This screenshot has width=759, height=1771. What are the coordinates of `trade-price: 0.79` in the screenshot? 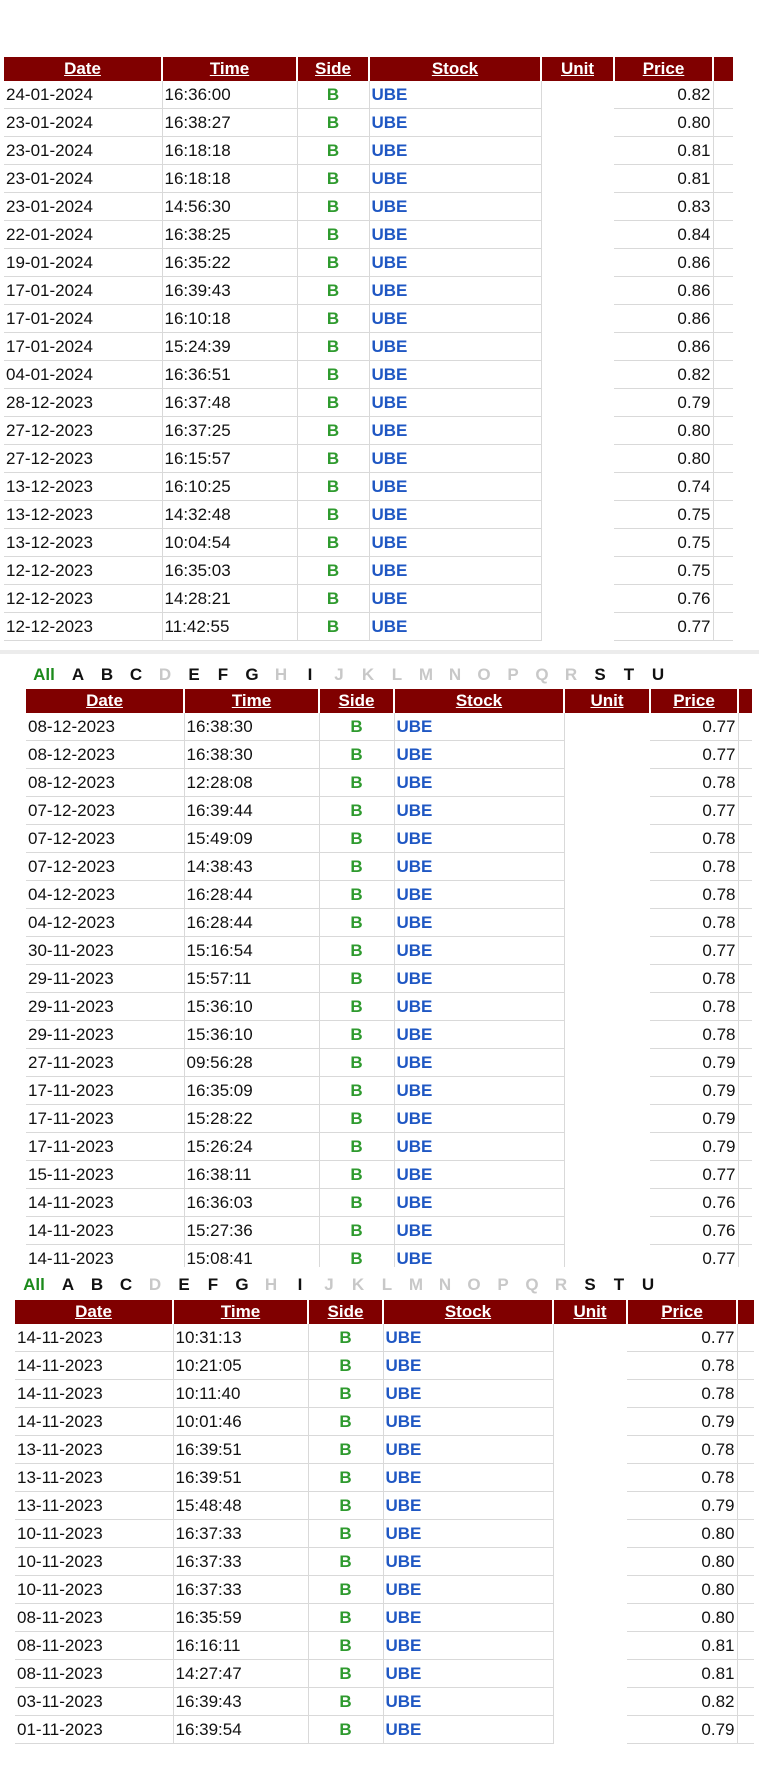 It's located at (682, 1421).